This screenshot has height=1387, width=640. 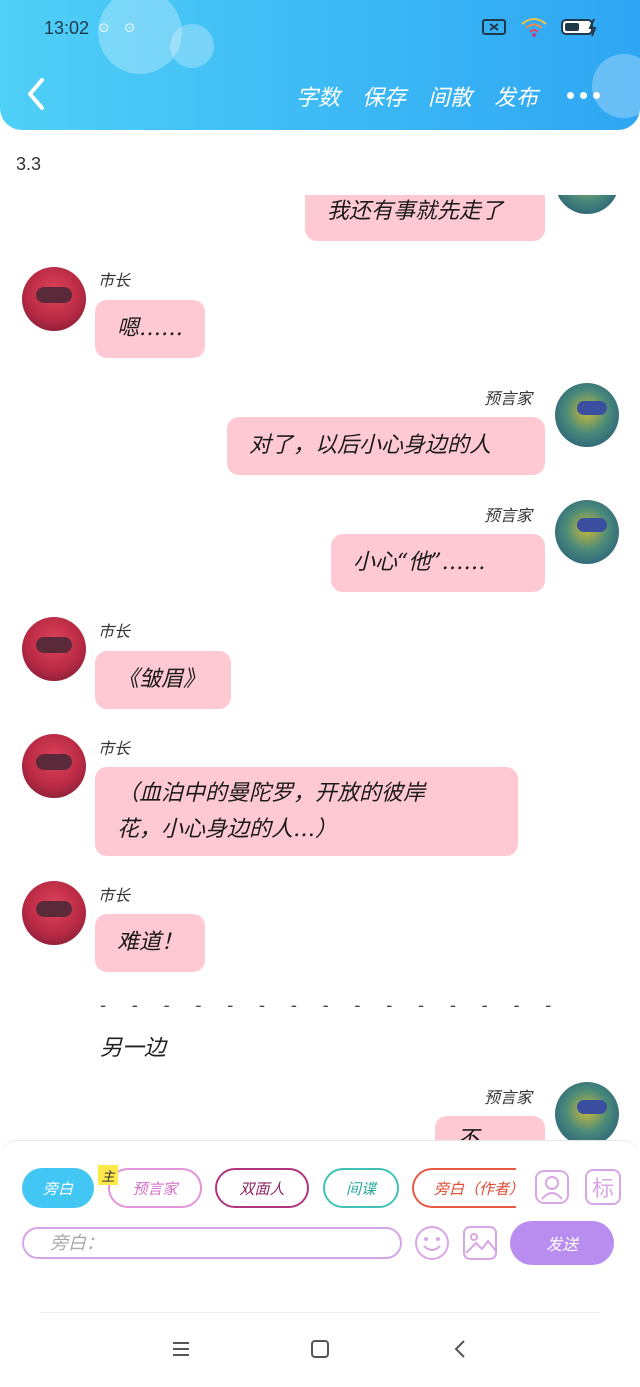 What do you see at coordinates (320, 1312) in the screenshot?
I see `divider` at bounding box center [320, 1312].